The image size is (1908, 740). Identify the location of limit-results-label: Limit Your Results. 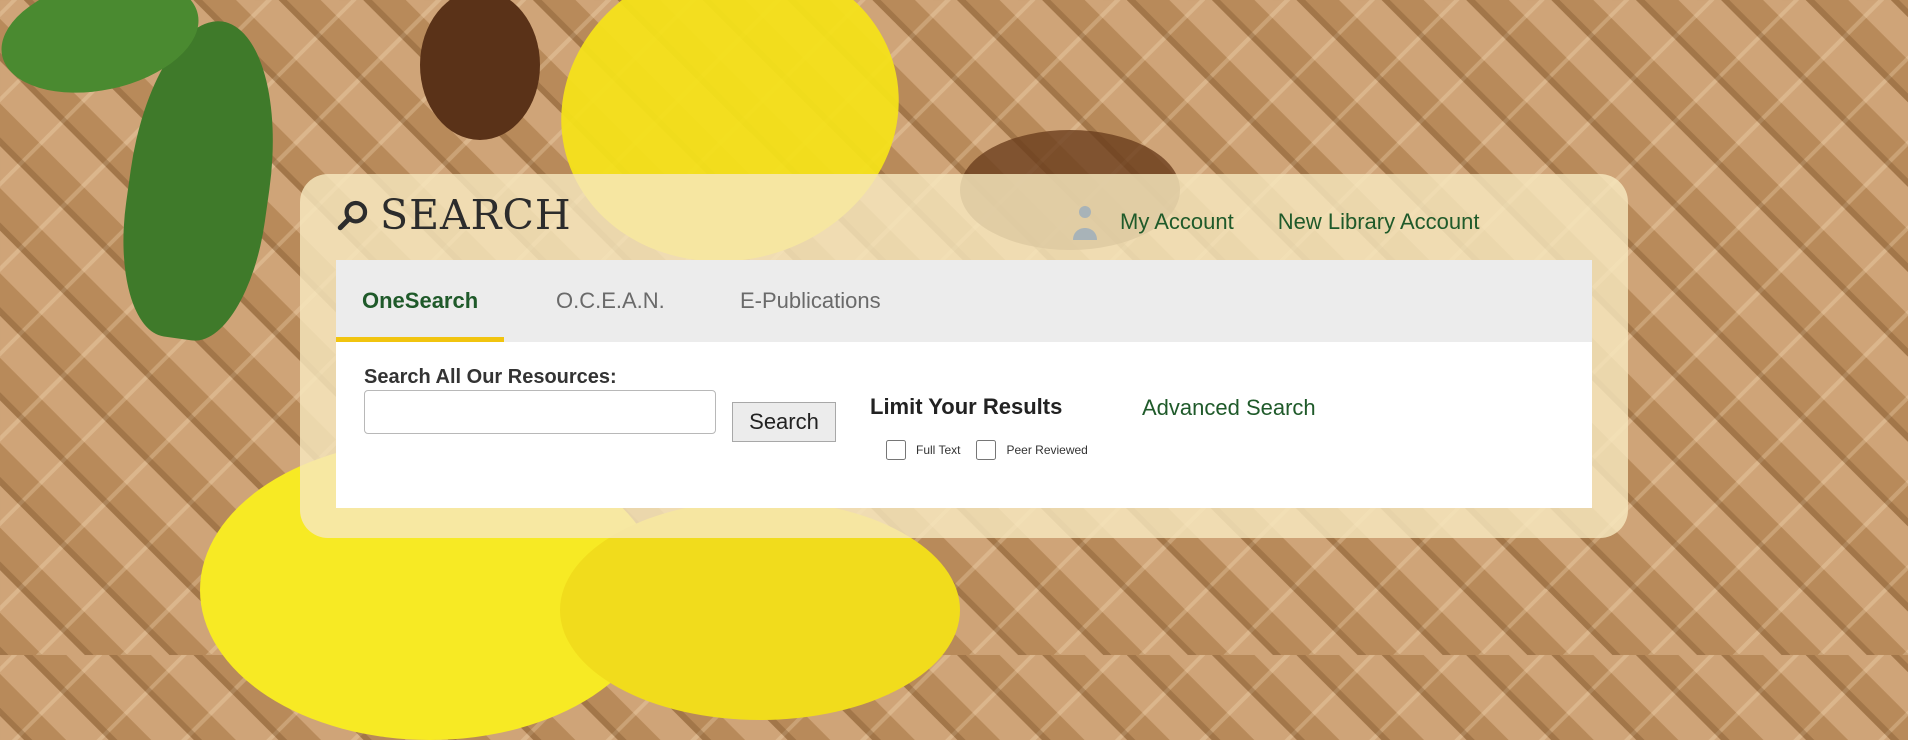
(966, 406).